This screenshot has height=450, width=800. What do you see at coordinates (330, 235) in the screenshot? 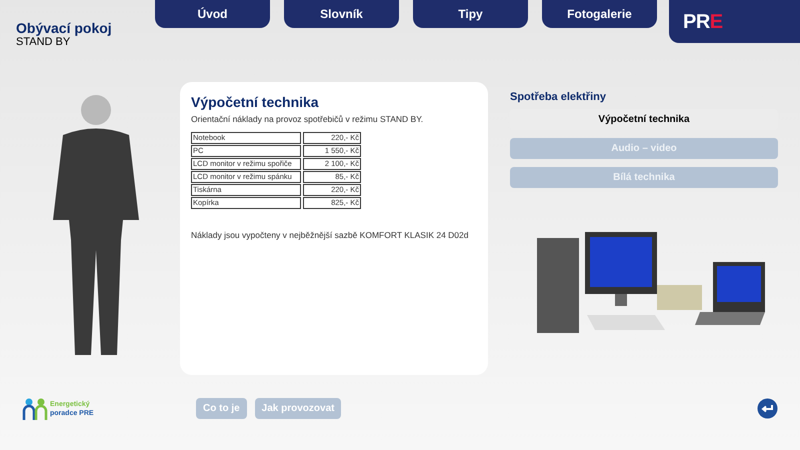
I see `tariff-note: Náklady jsou vypočteny v nejběžnější sazbě KOMFORT KLASIK 24 D02d` at bounding box center [330, 235].